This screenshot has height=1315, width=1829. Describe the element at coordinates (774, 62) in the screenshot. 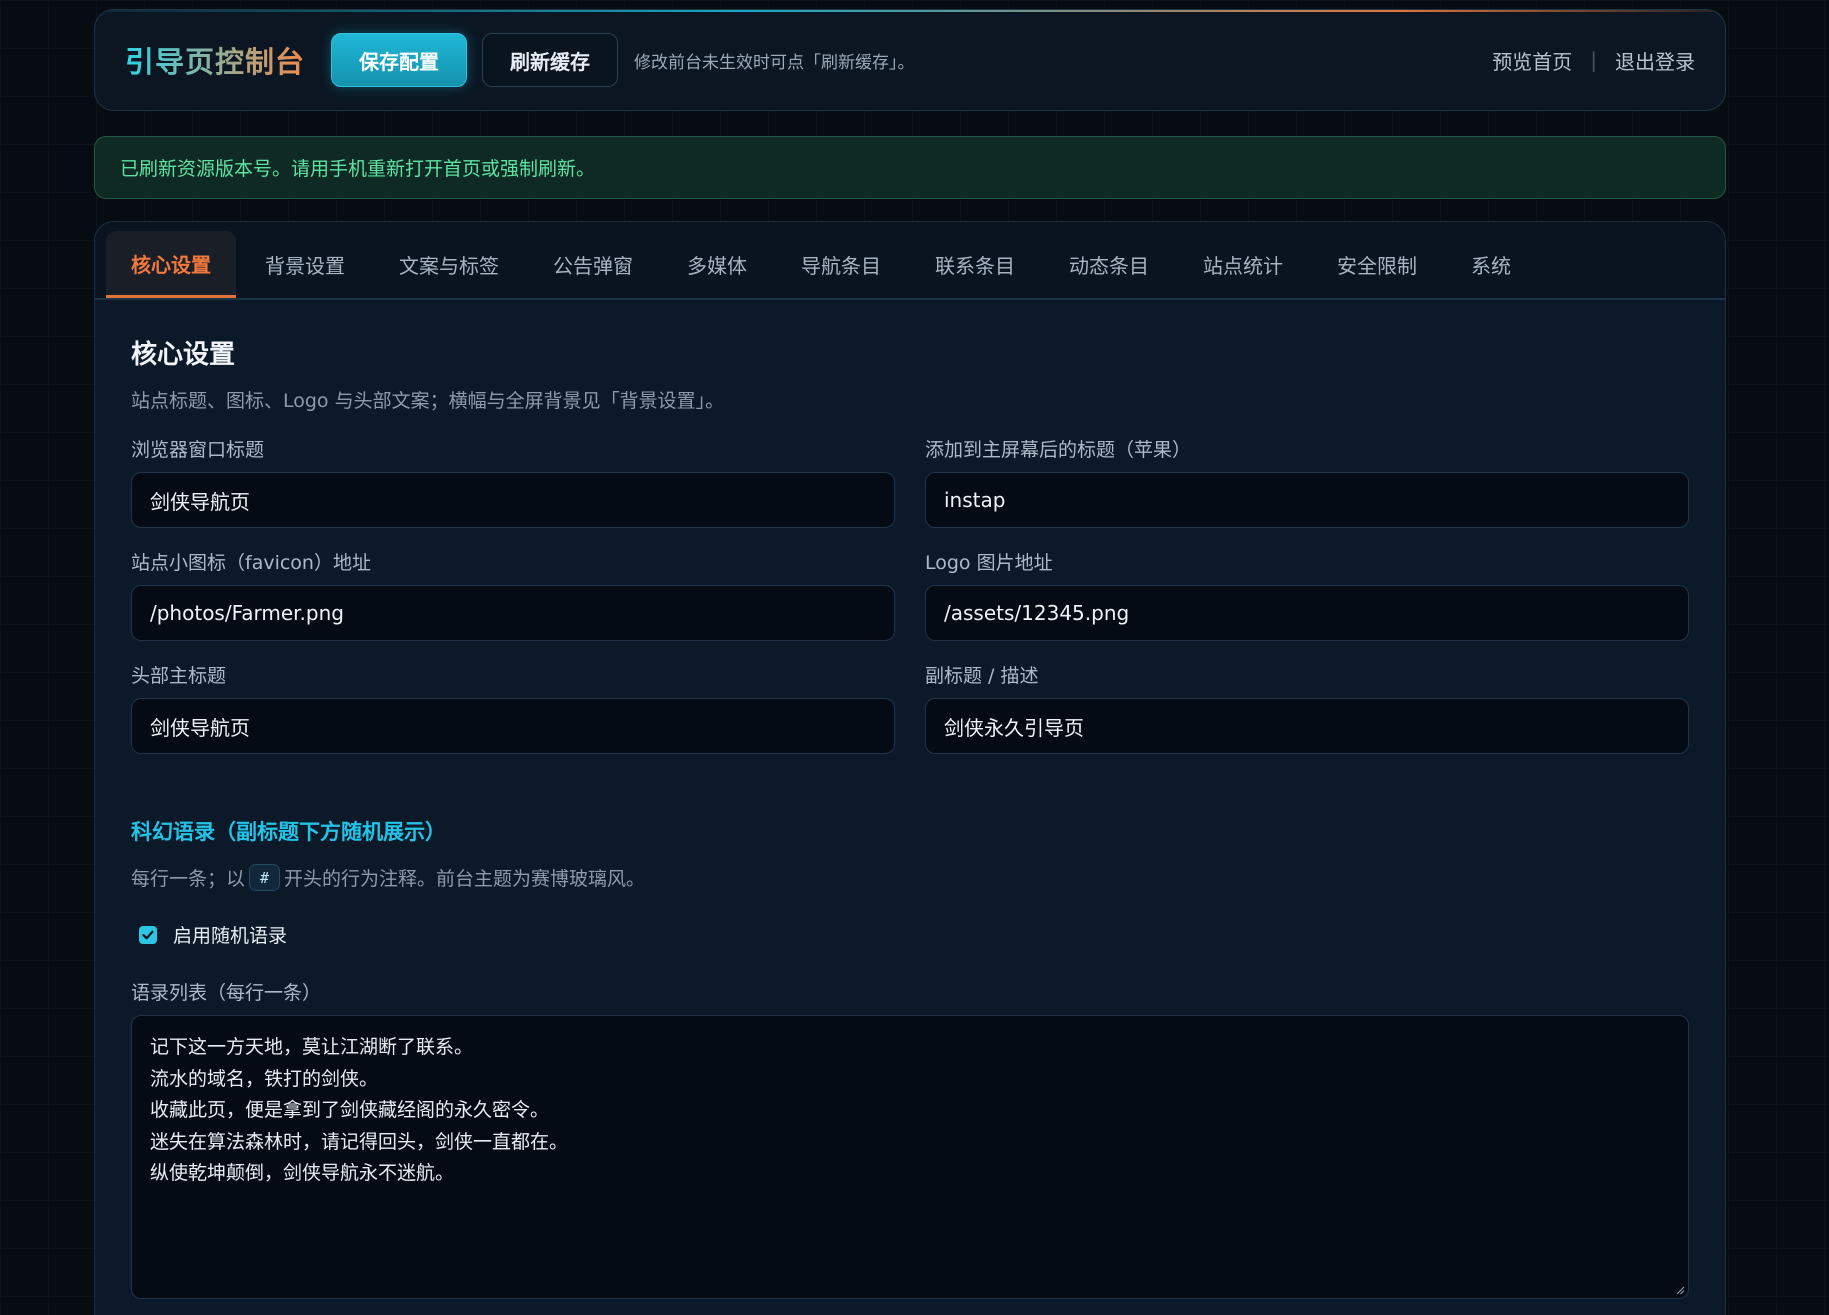

I see `header-hint: 修改前台未生效时可点「刷新缓存」。` at that location.